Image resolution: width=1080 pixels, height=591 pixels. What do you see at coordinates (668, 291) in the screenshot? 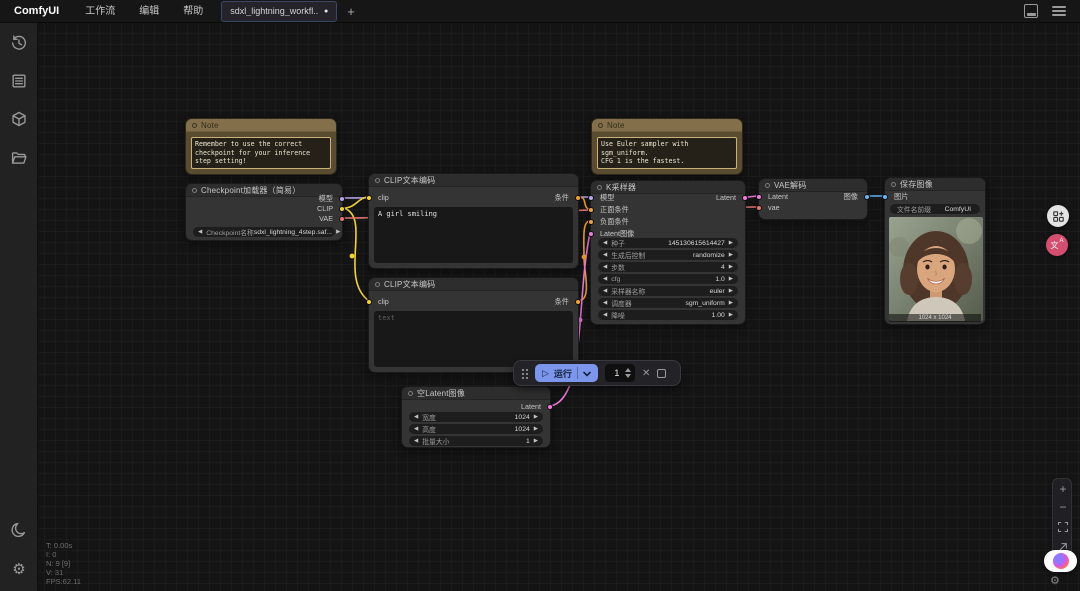
I see `sampler-name-widget: ◀ 采样器名称 euler ▶` at bounding box center [668, 291].